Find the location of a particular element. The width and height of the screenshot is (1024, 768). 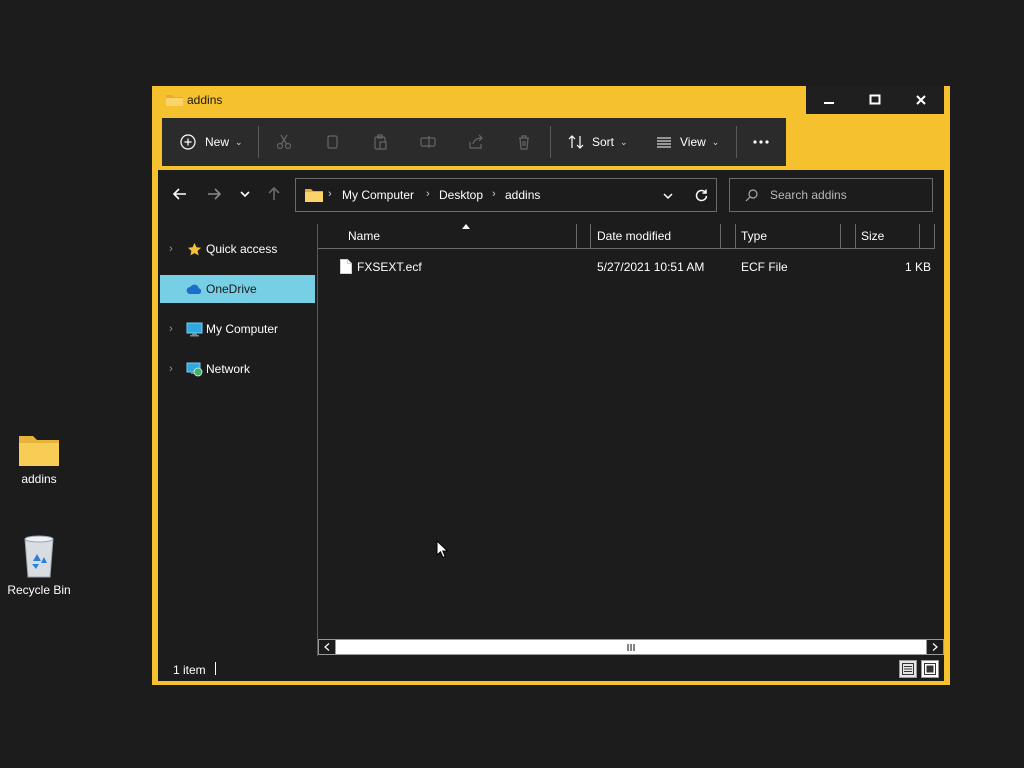

copy-button is located at coordinates (332, 142).